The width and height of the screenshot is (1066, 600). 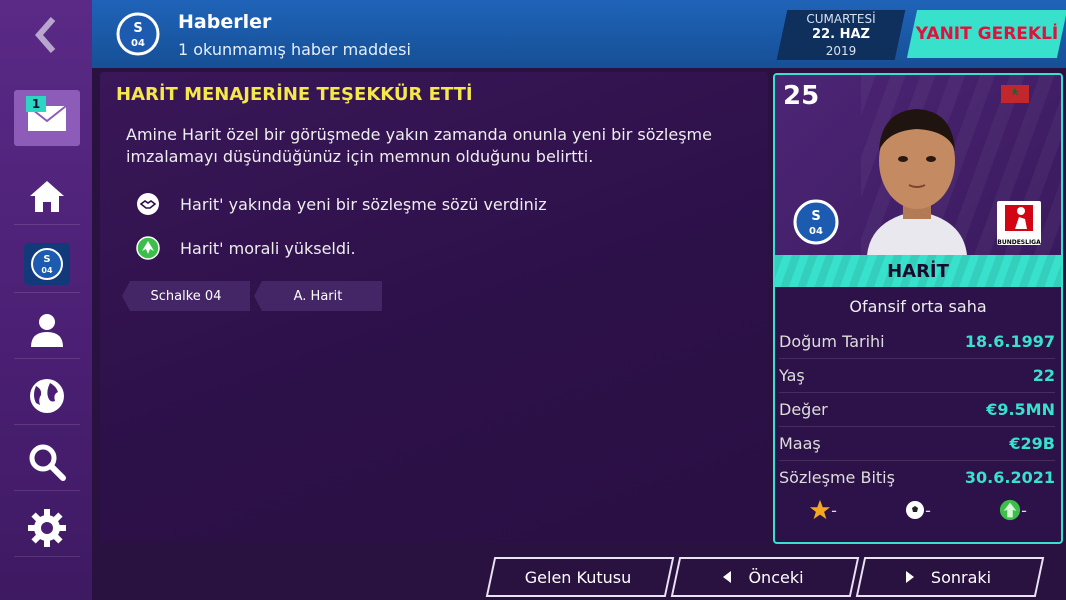 What do you see at coordinates (918, 271) in the screenshot?
I see `player-name: HARİT` at bounding box center [918, 271].